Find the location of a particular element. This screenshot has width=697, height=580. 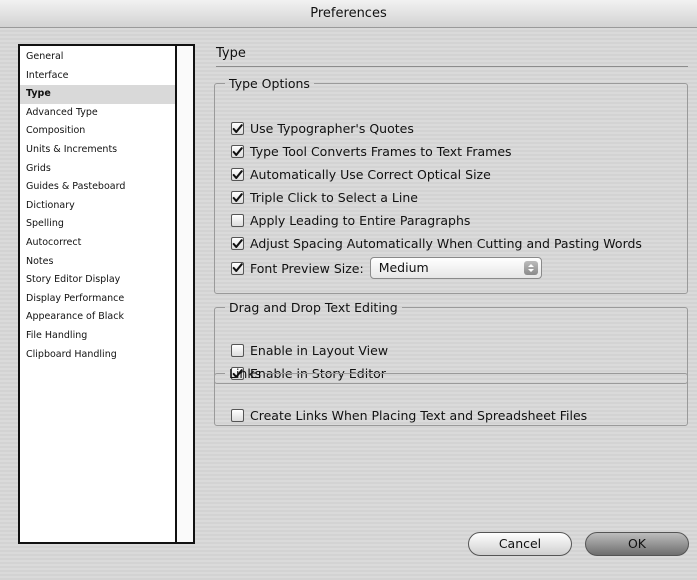

sidebar-item-file-handling: File Handling is located at coordinates (97, 336).